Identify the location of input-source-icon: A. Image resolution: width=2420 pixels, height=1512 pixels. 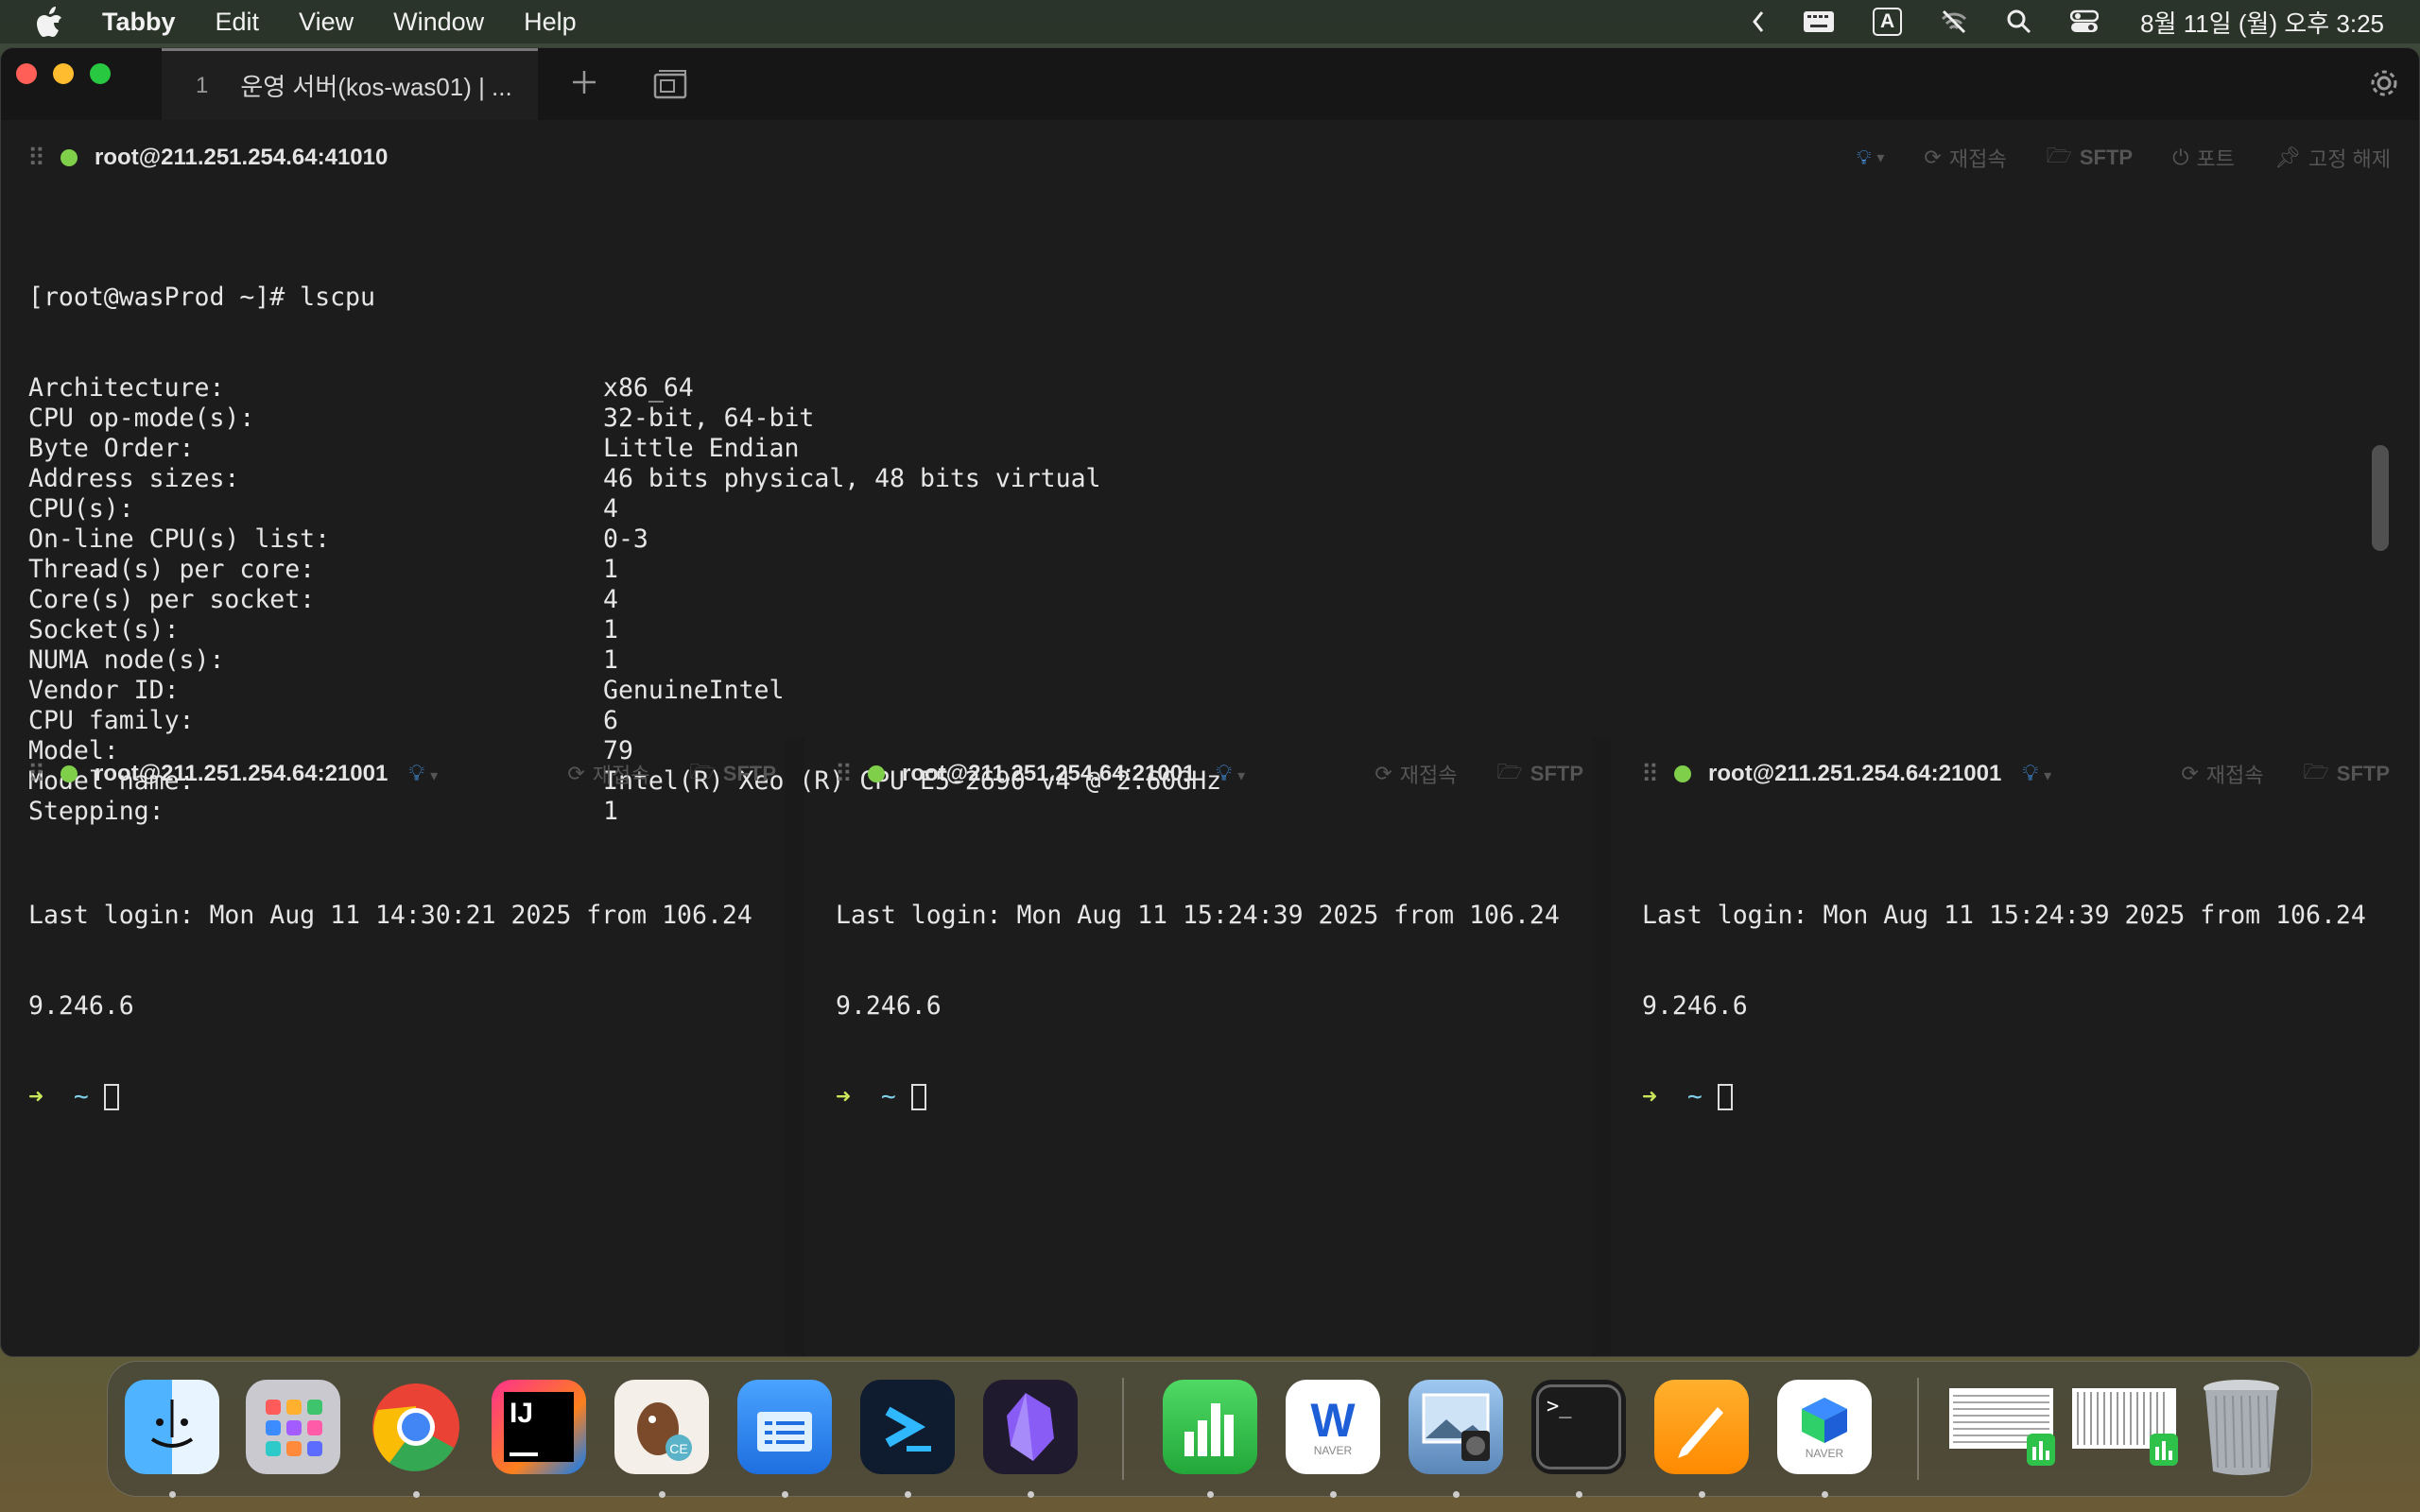
(1887, 22).